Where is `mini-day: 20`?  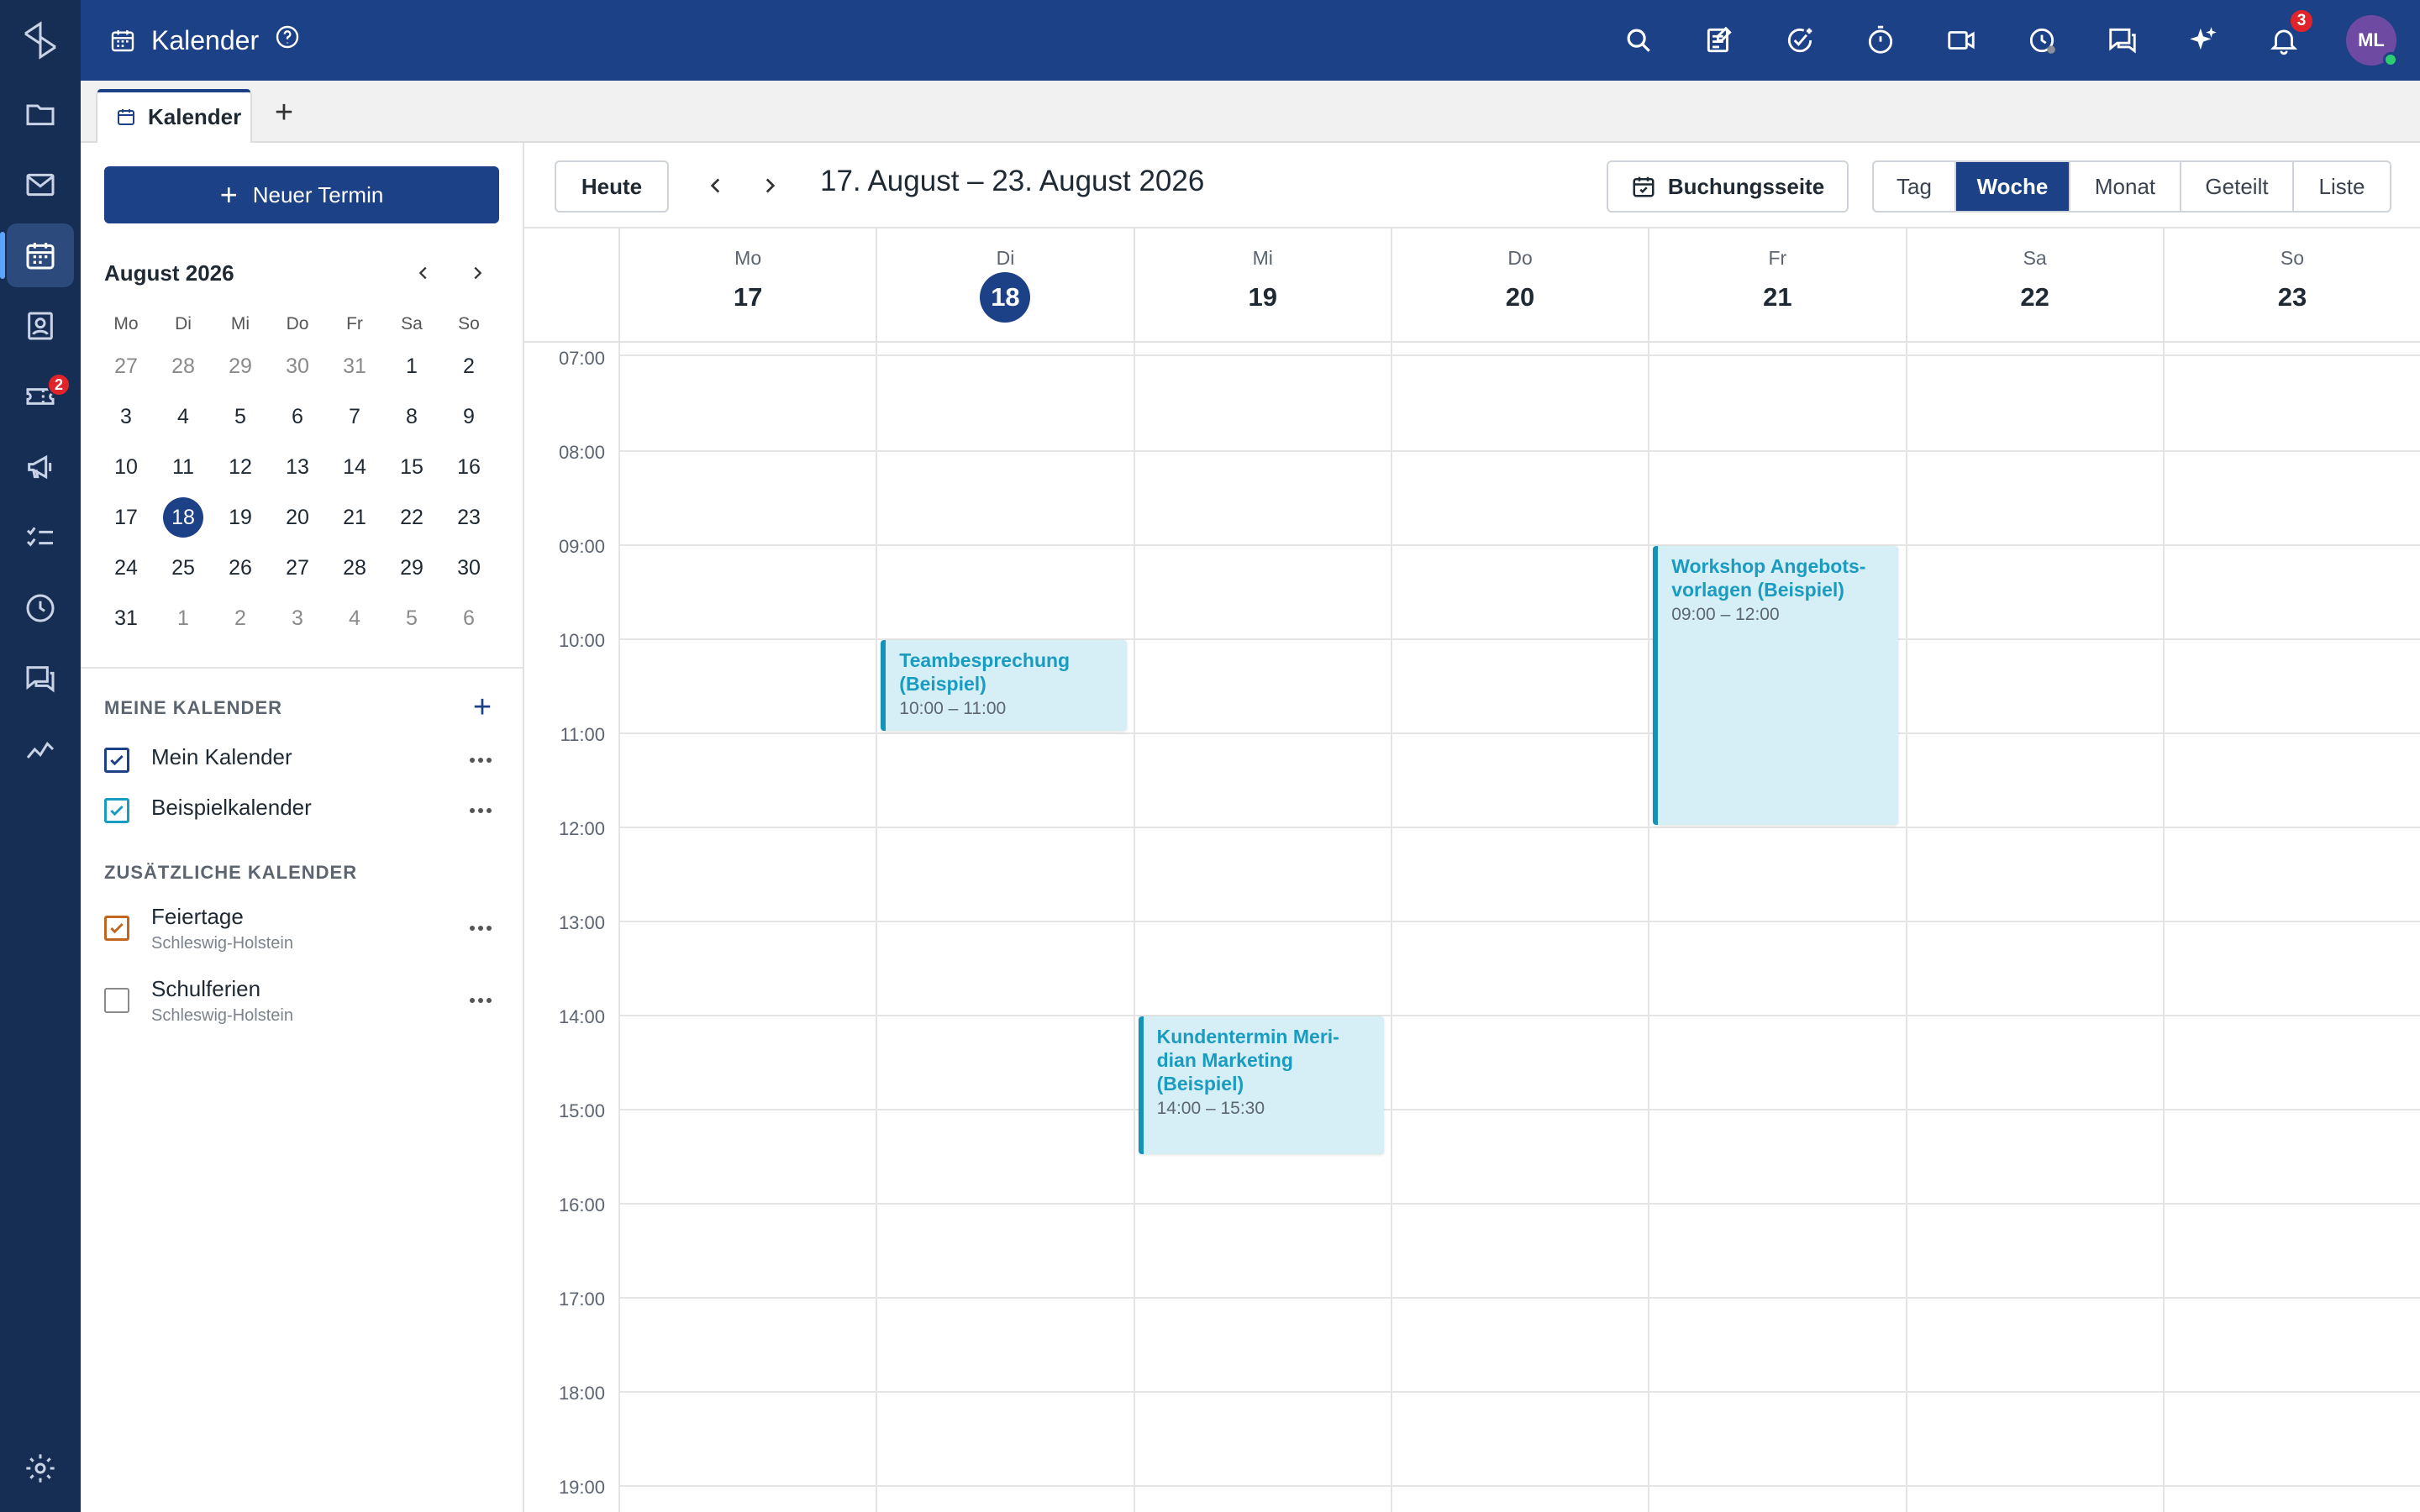
mini-day: 20 is located at coordinates (298, 517).